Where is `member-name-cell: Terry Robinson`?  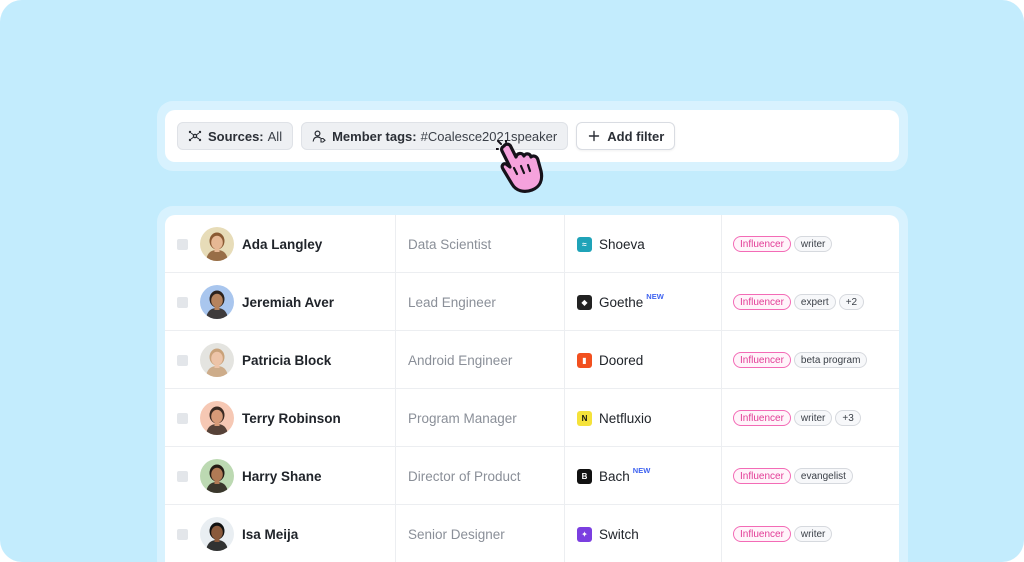 member-name-cell: Terry Robinson is located at coordinates (280, 418).